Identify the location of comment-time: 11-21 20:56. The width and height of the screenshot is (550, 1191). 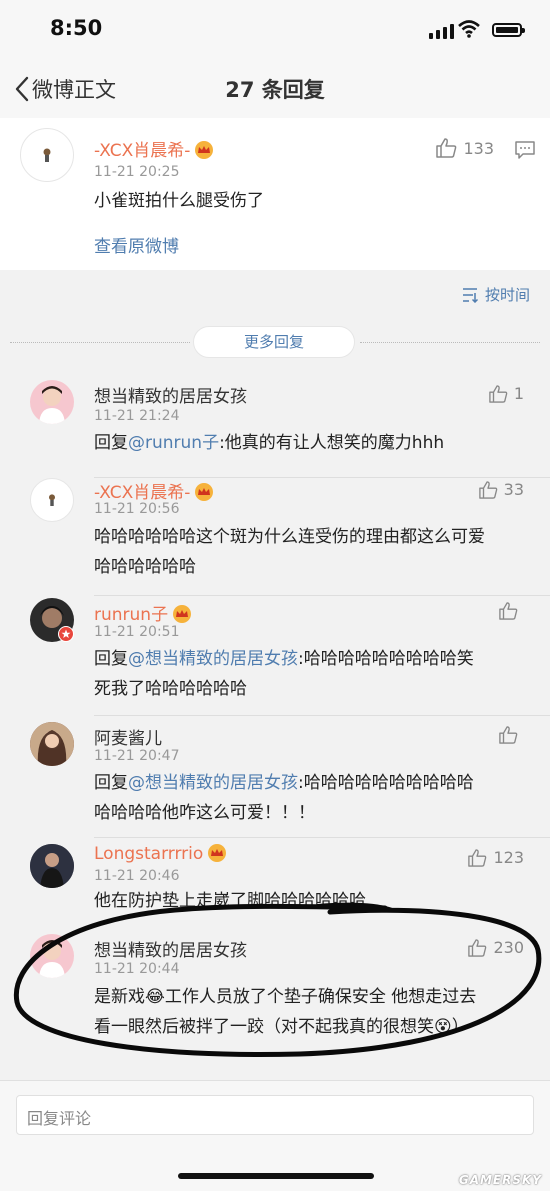
(137, 509).